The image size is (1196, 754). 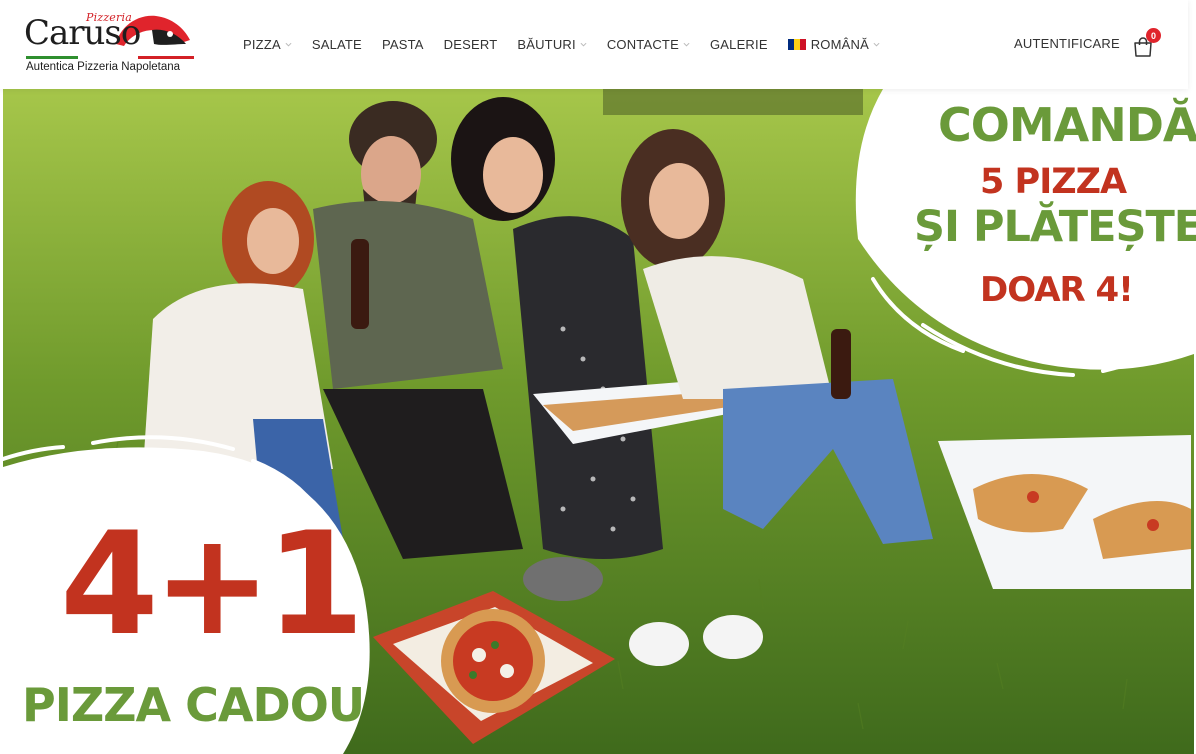 I want to click on language-switcher: ROMÂNĂ, so click(x=833, y=44).